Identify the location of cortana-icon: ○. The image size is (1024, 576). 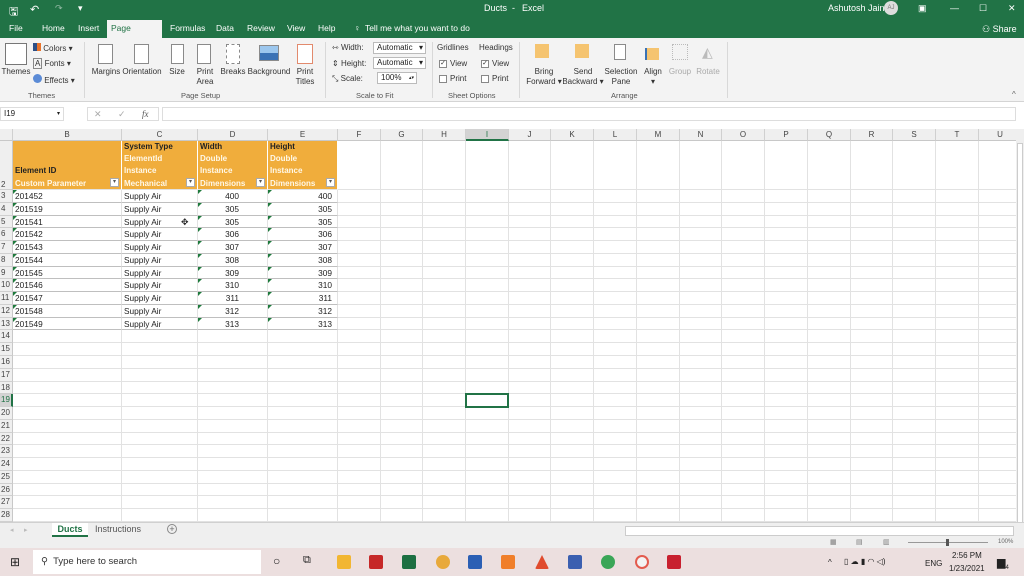
(276, 561).